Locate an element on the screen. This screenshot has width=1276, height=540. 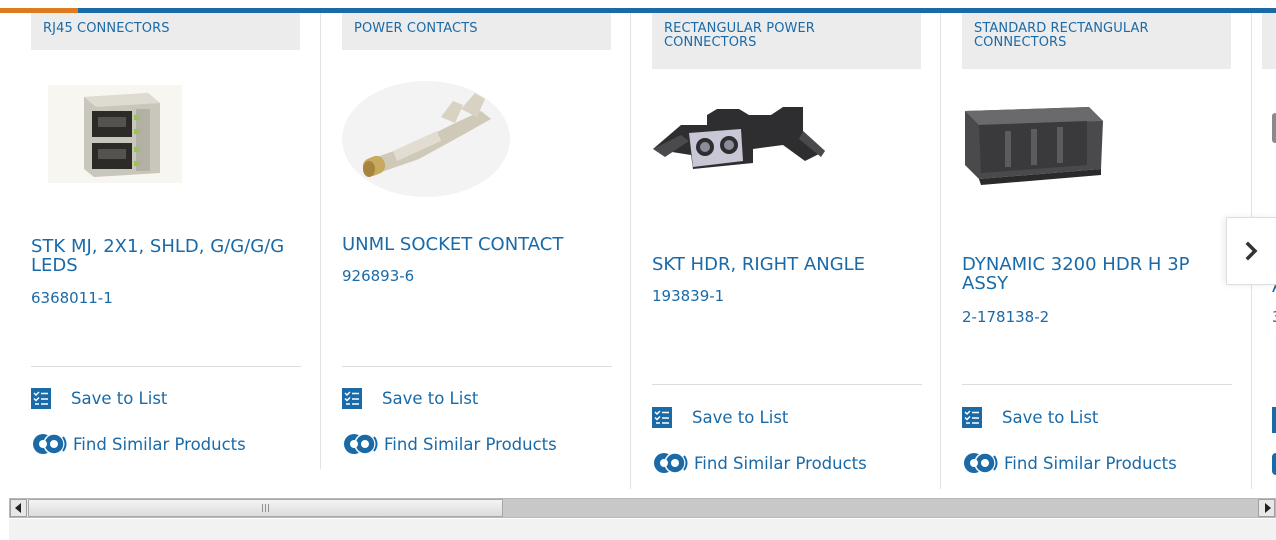
category-label: RJ45 CONNECTORS is located at coordinates (165, 31).